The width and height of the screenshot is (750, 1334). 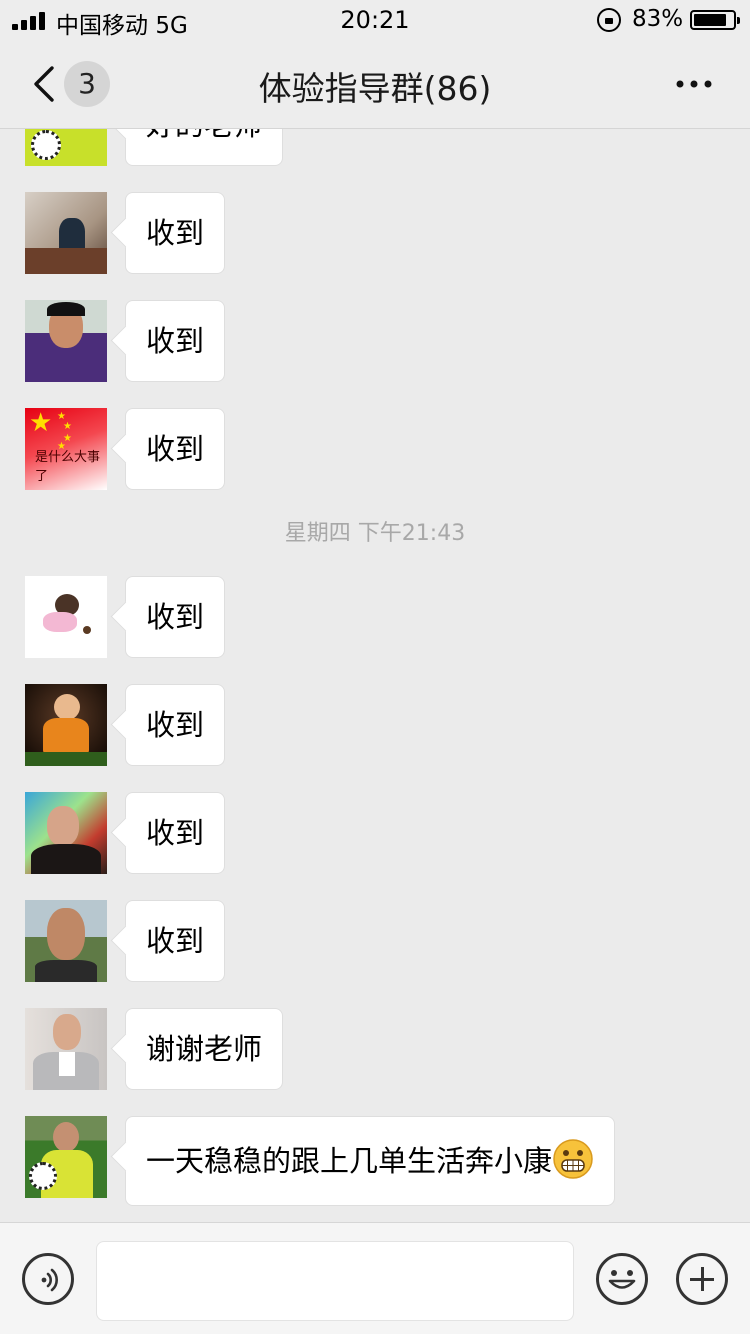 I want to click on avatar-table, so click(x=66, y=261).